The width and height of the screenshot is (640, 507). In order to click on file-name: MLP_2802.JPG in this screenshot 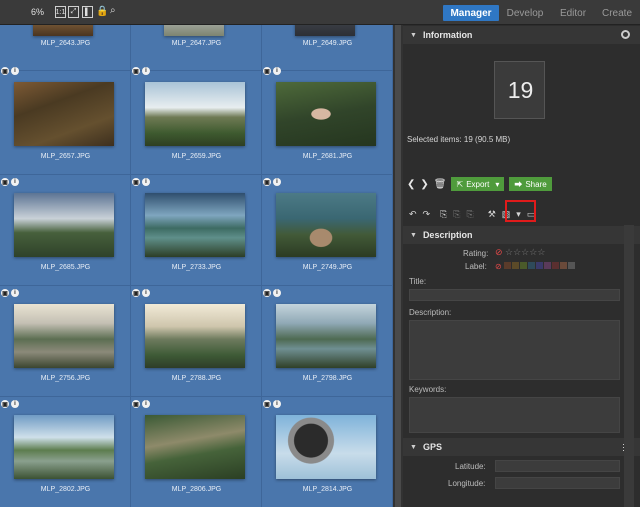, I will do `click(65, 489)`.